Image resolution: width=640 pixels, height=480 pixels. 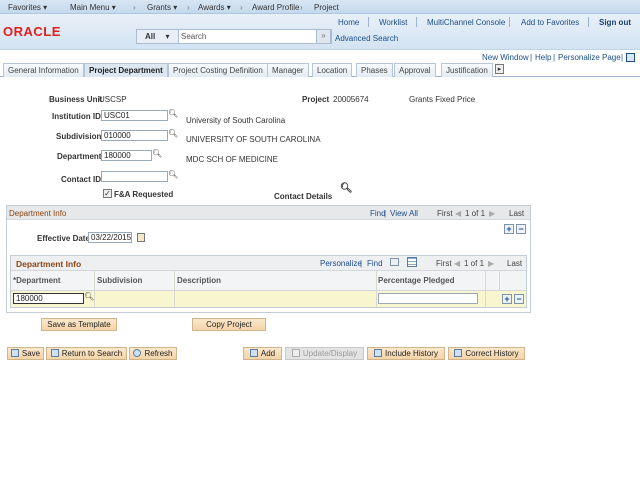 I want to click on worklist-link: Worklist, so click(x=393, y=22).